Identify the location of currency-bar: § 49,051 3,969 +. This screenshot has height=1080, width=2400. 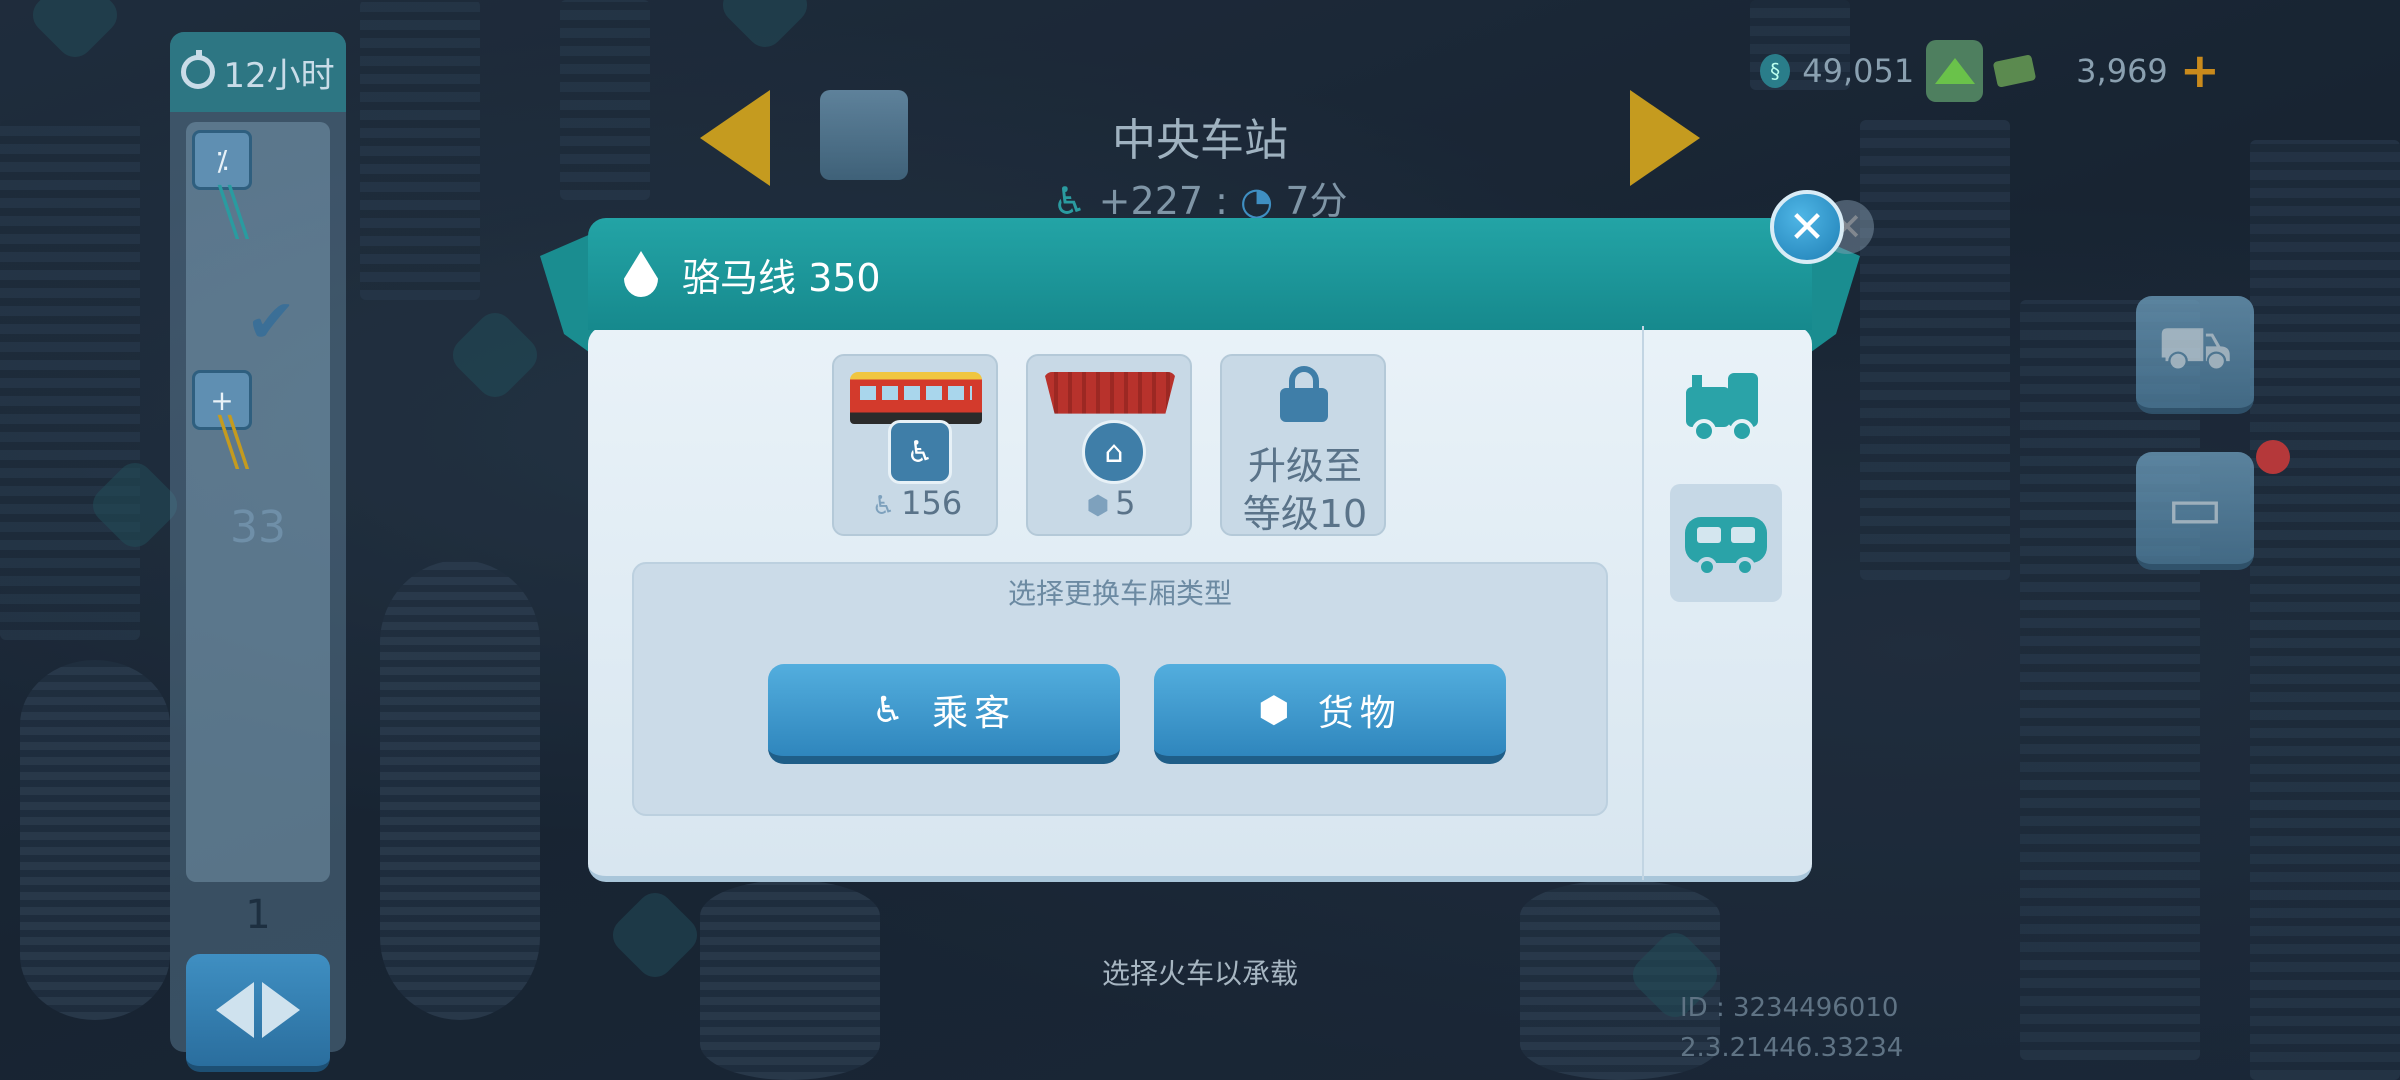
(1990, 71).